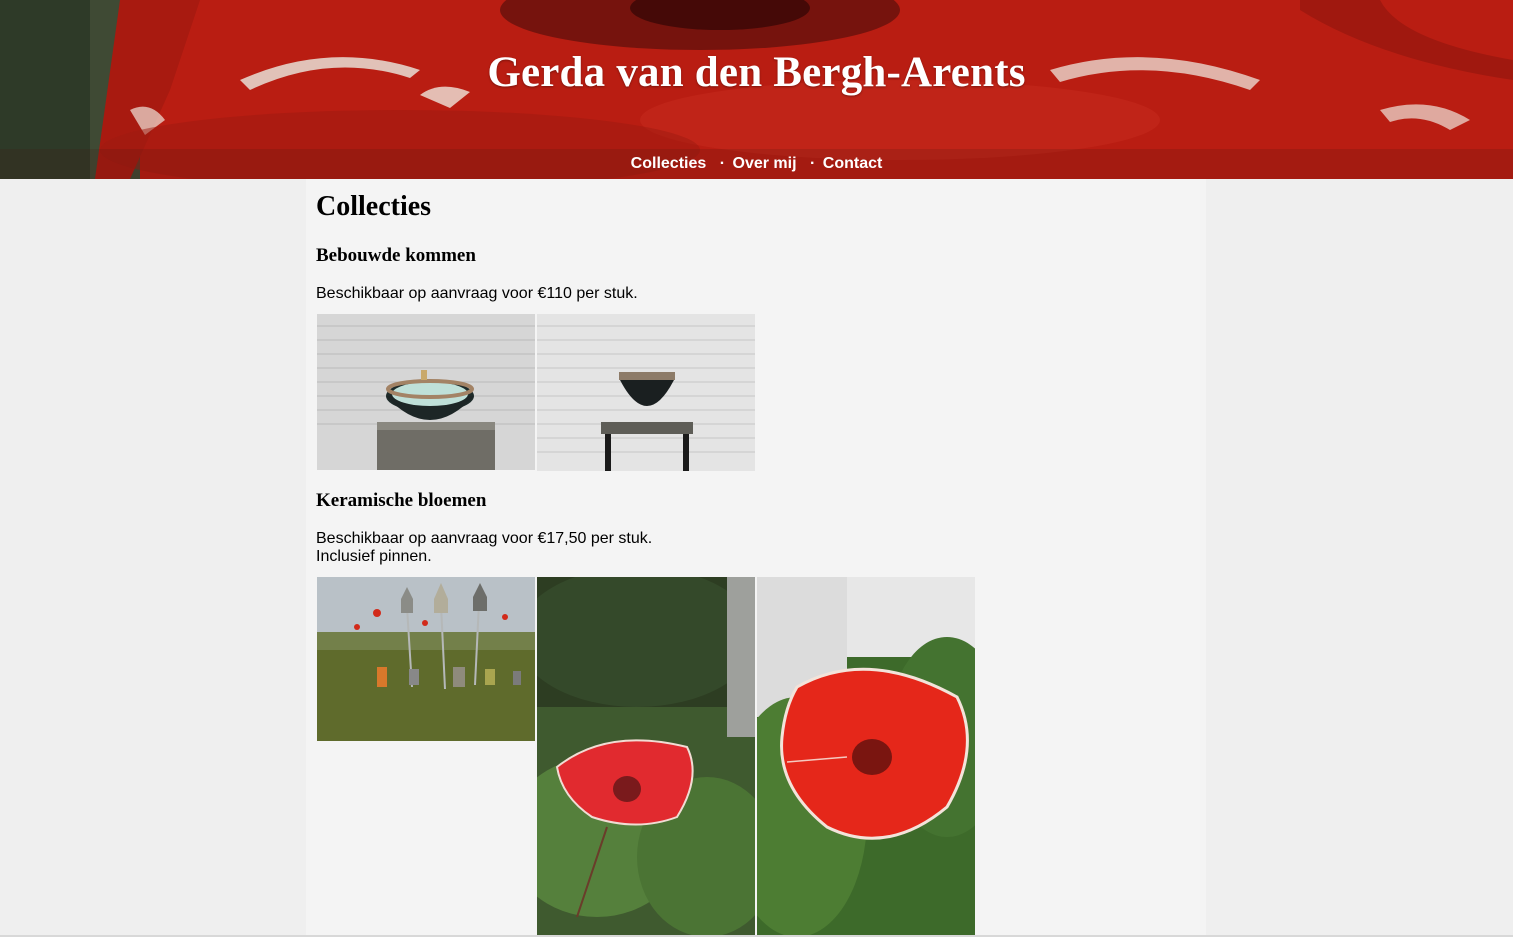 The image size is (1513, 937). Describe the element at coordinates (866, 757) in the screenshot. I see `poppy-closeup-photo` at that location.